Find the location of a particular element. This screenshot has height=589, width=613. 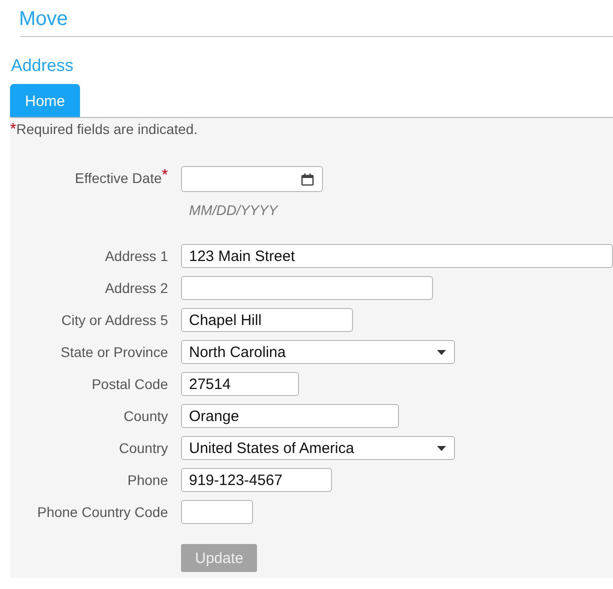

input-field: 27514 is located at coordinates (240, 384).